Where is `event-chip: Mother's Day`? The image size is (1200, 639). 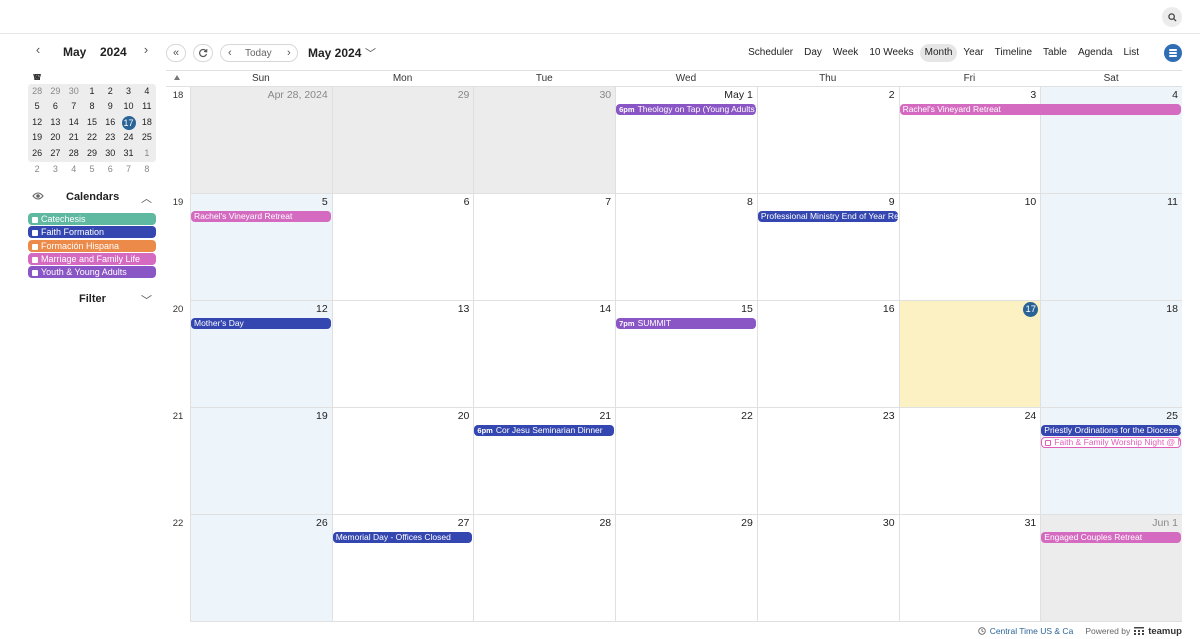
event-chip: Mother's Day is located at coordinates (261, 323).